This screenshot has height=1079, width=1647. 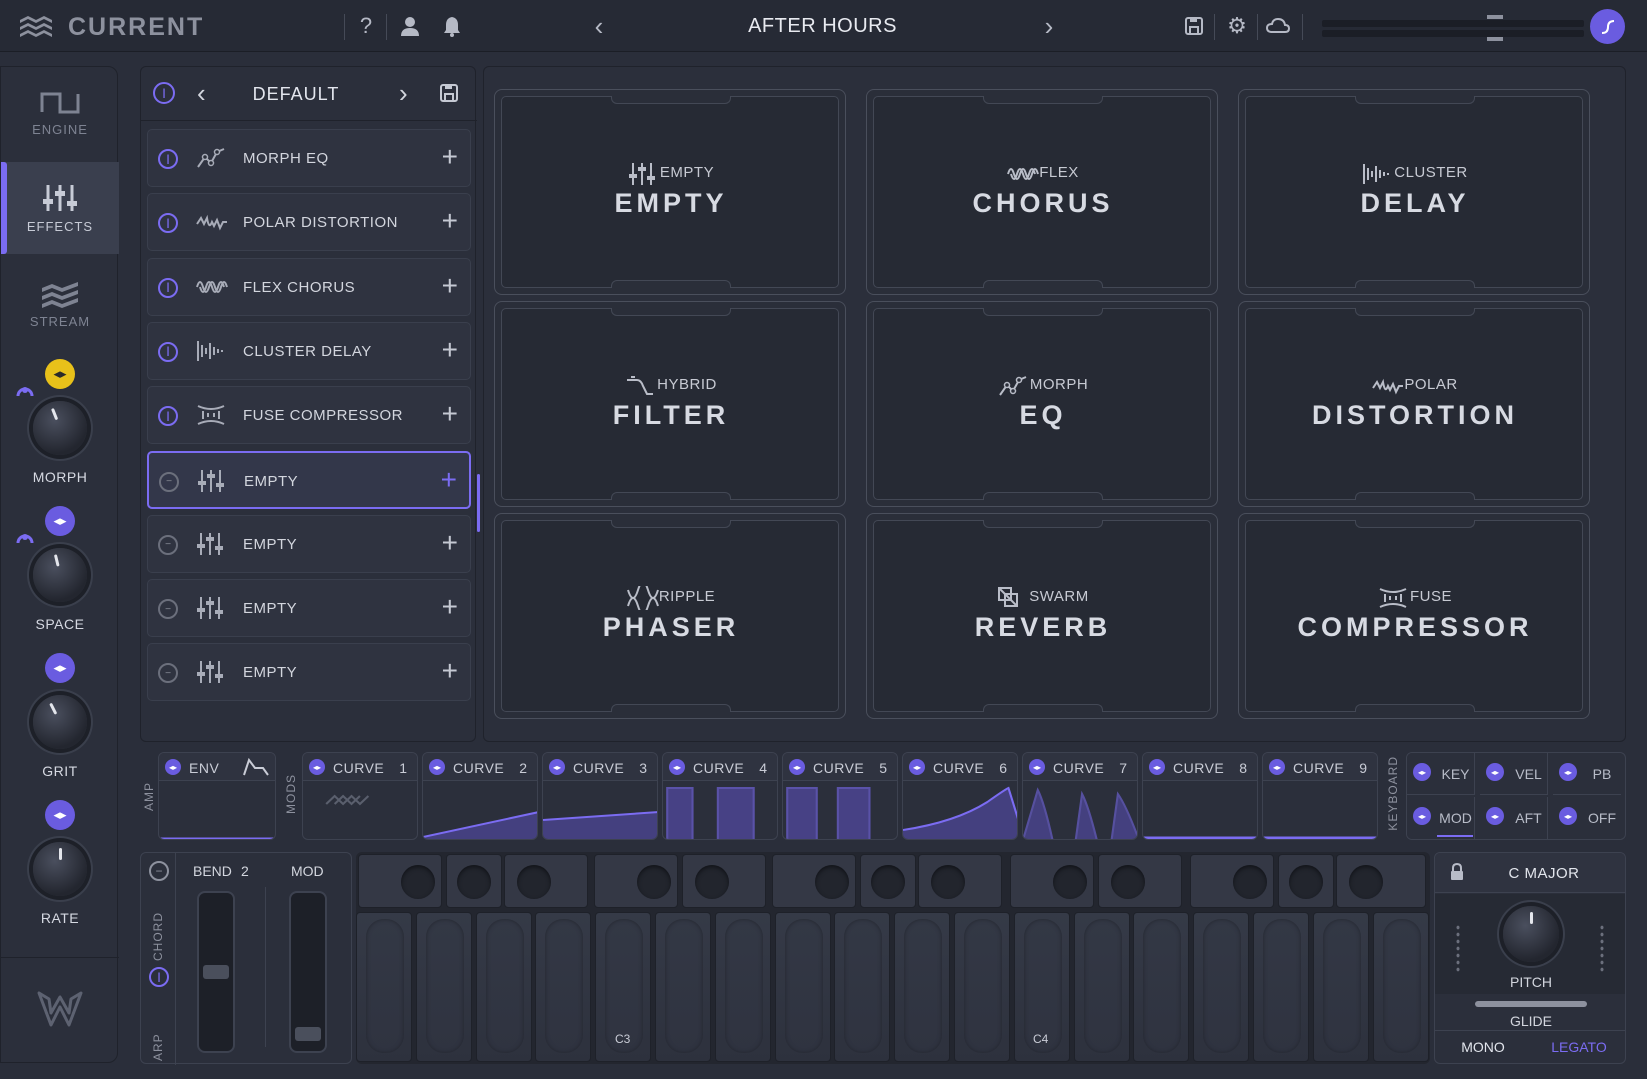 I want to click on source-vel: ◂▸ VEL, so click(x=1514, y=774).